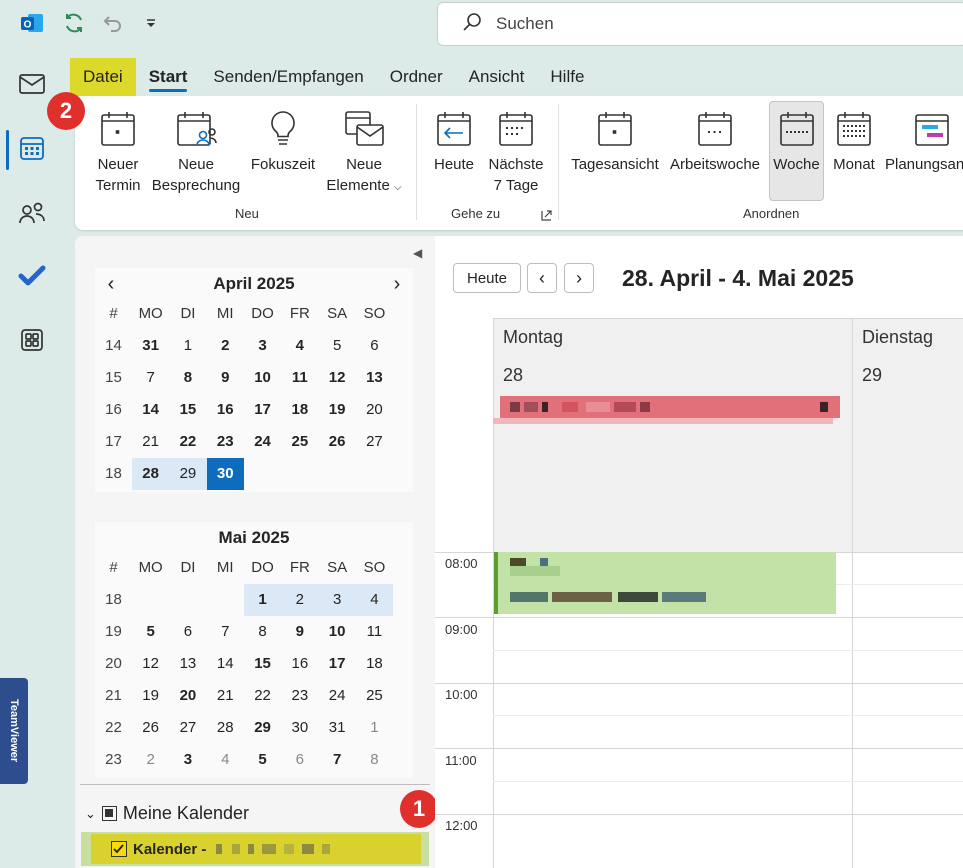 This screenshot has width=963, height=868. I want to click on previous-week-button: ‹, so click(542, 278).